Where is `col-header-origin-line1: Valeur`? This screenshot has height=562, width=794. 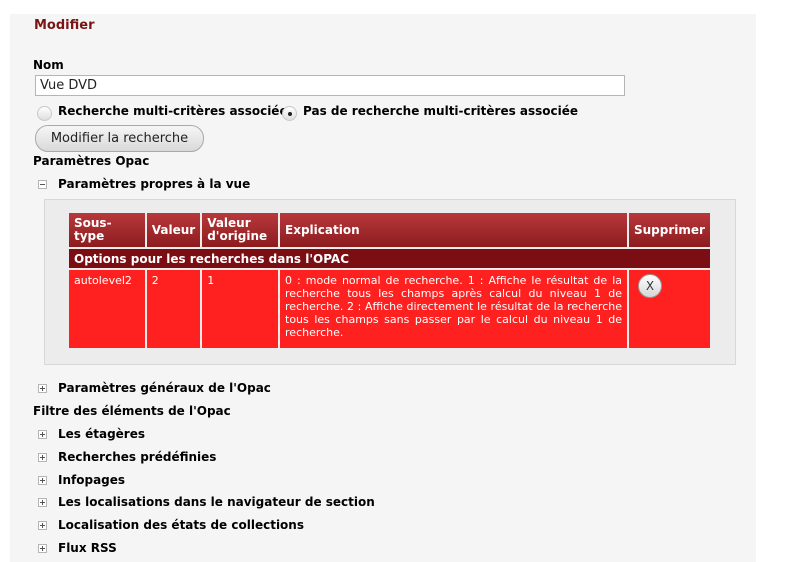 col-header-origin-line1: Valeur is located at coordinates (229, 223).